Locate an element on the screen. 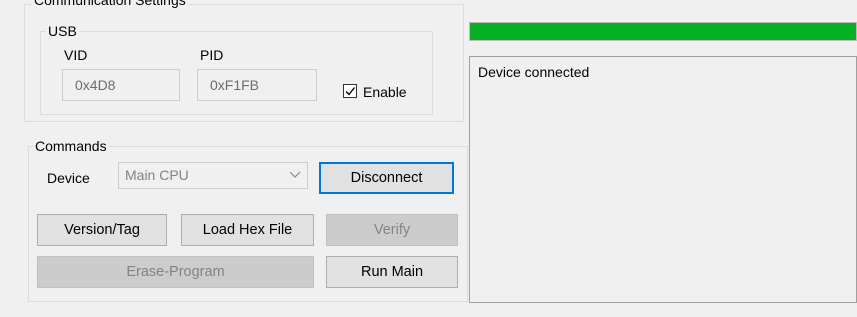  usb-legend: USB is located at coordinates (62, 31).